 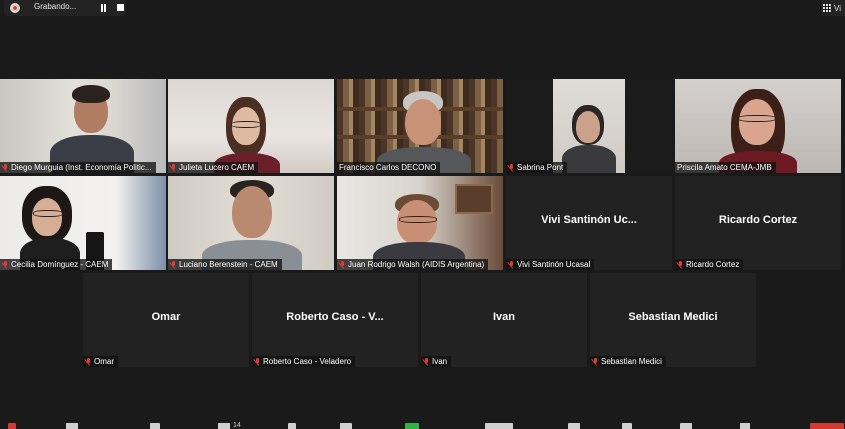 What do you see at coordinates (304, 361) in the screenshot?
I see `participant-name-label: Roberto Caso - Veladero` at bounding box center [304, 361].